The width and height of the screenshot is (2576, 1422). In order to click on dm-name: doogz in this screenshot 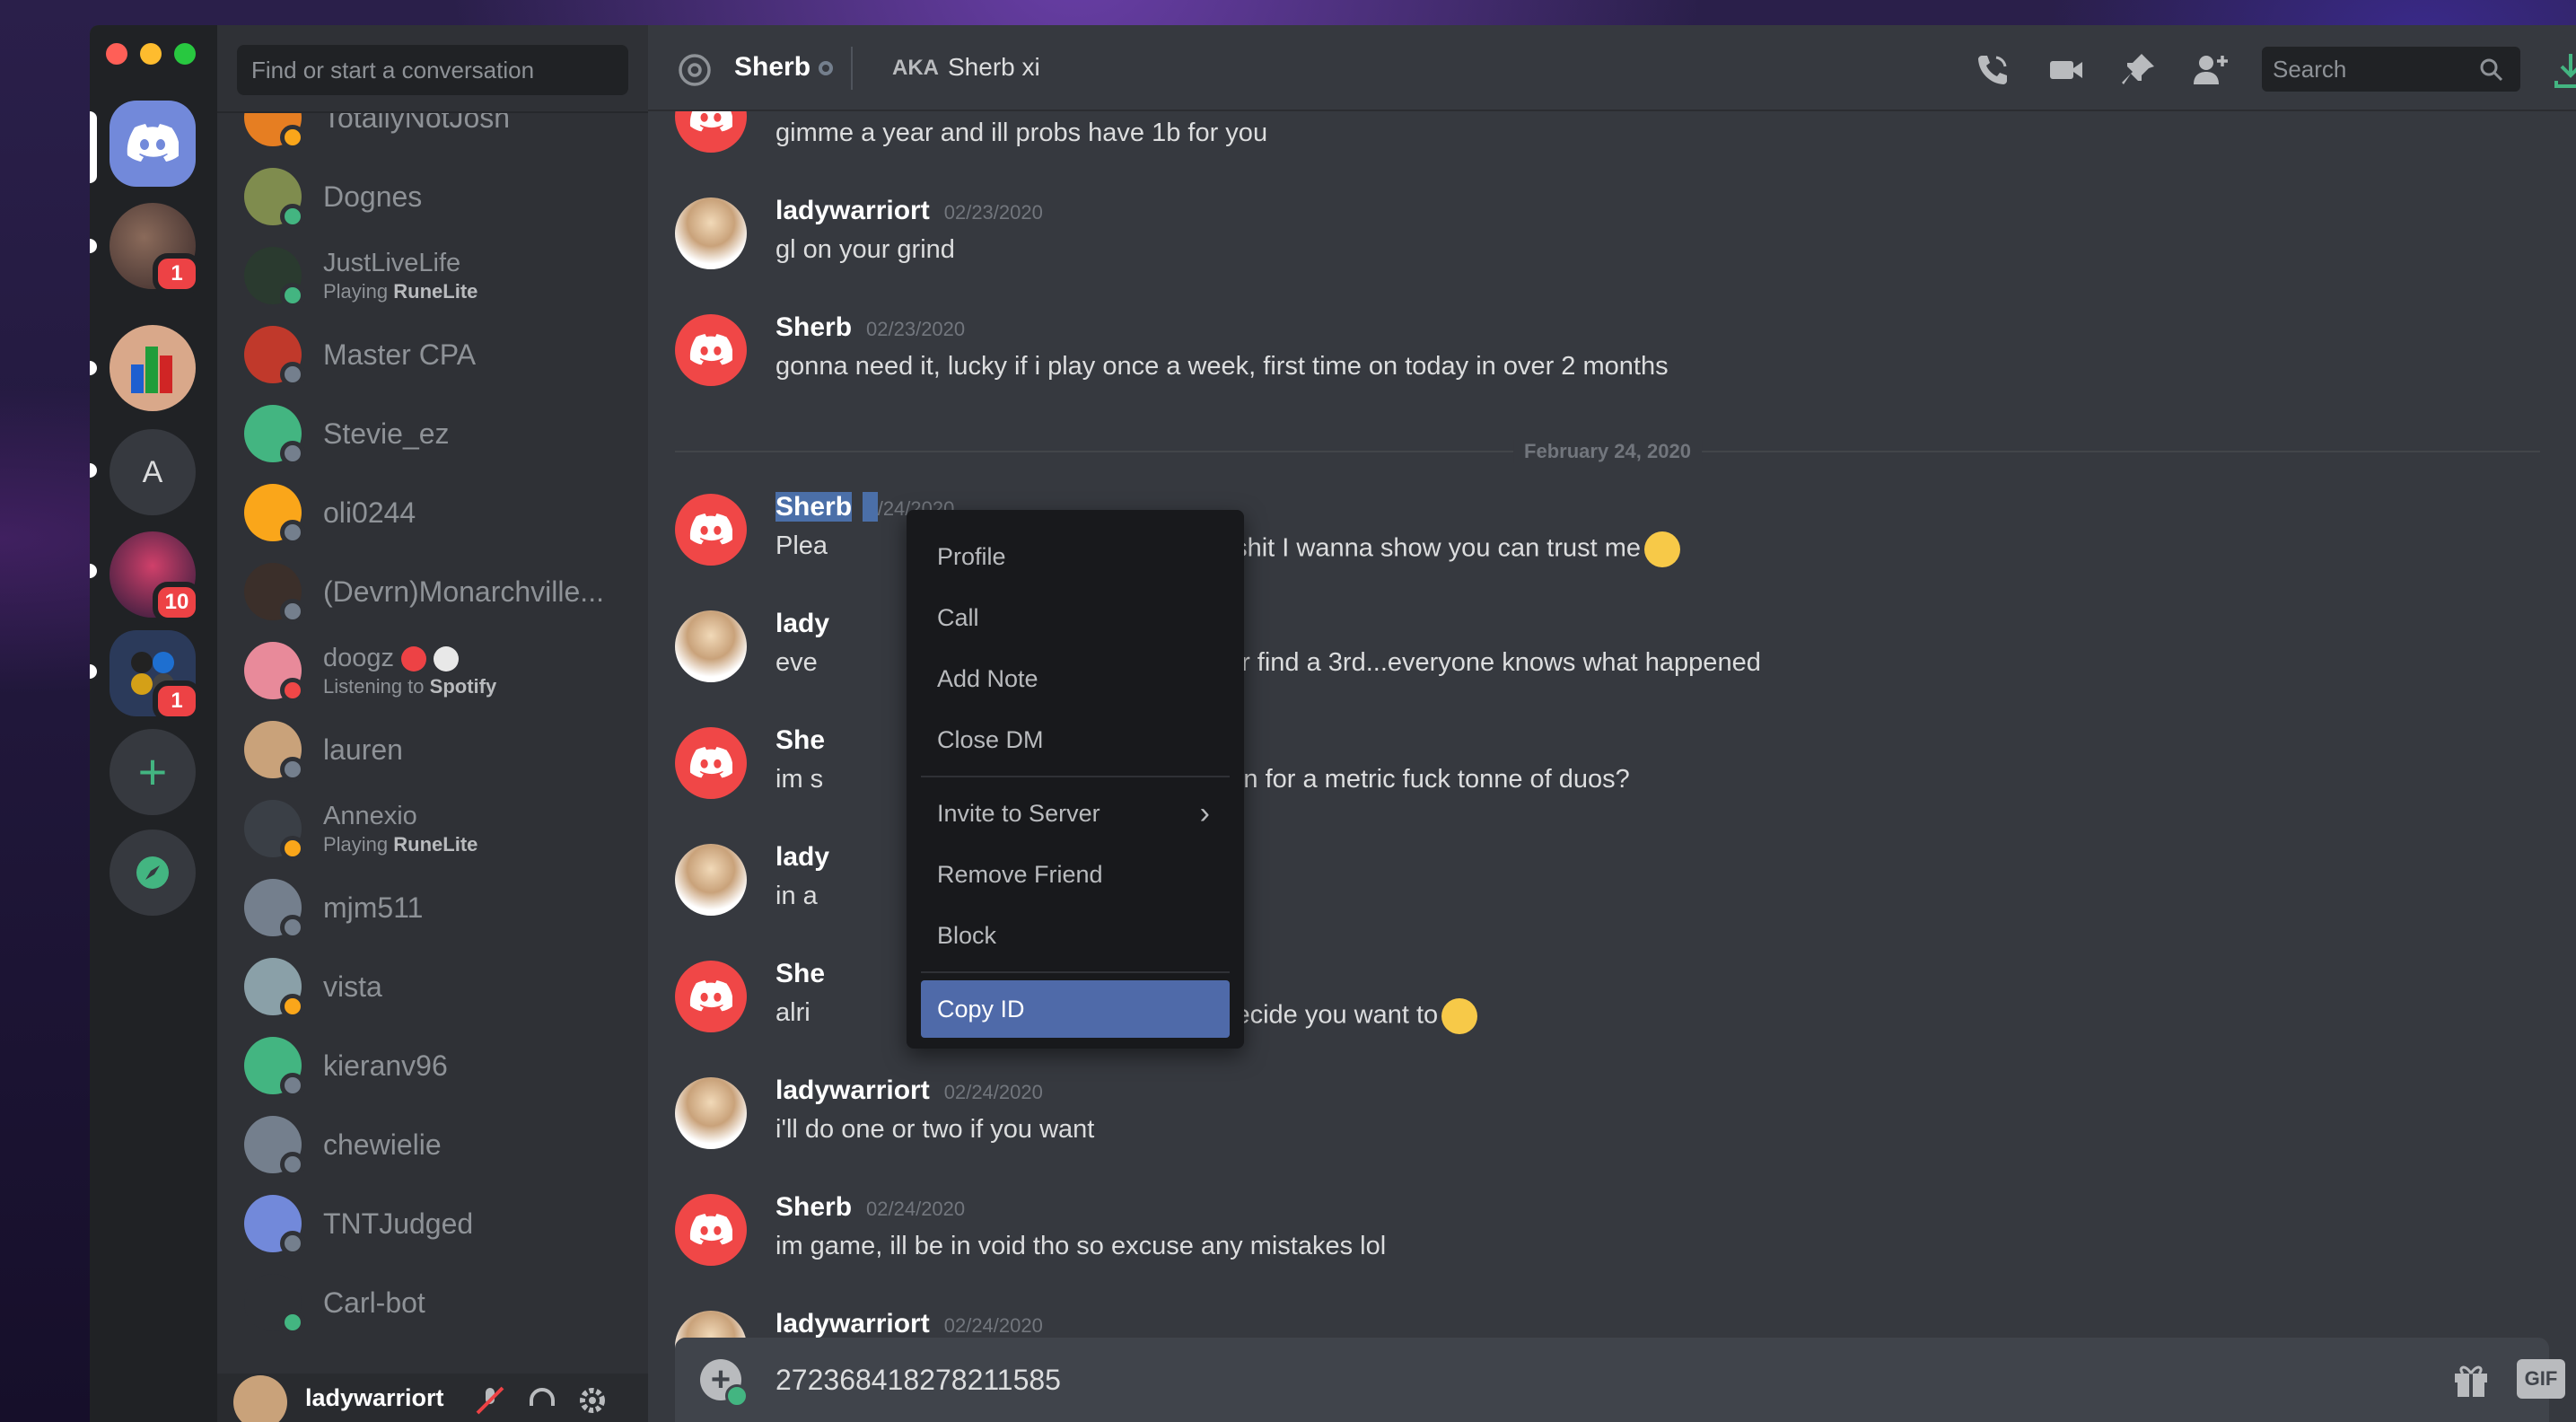, I will do `click(409, 658)`.